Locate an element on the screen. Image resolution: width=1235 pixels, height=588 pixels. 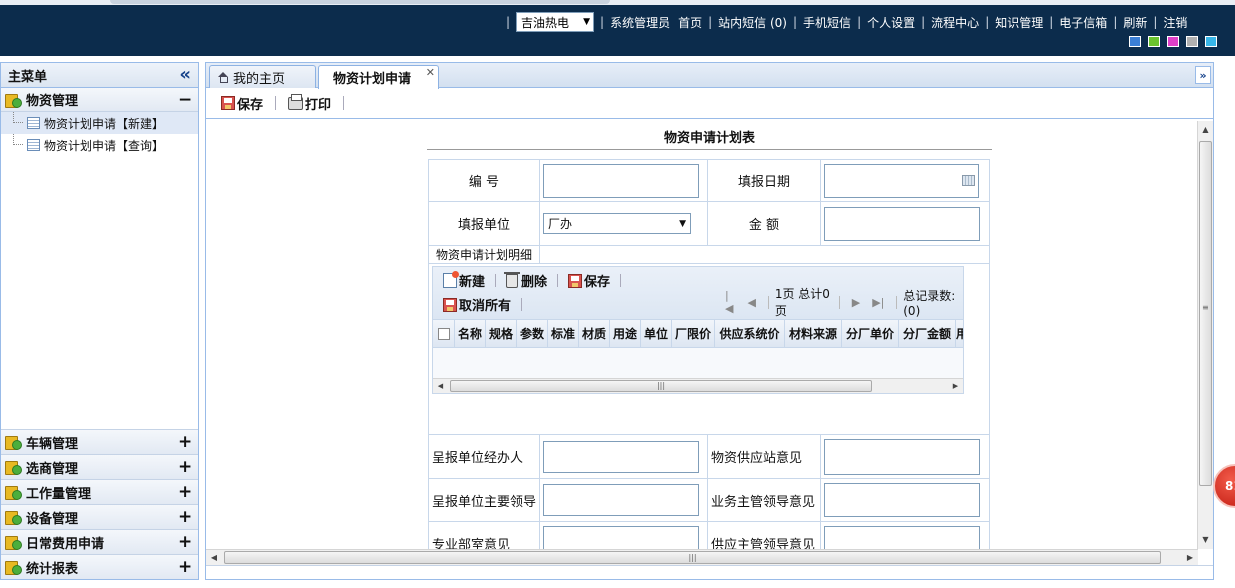
close-icon: ✕ is located at coordinates (430, 72).